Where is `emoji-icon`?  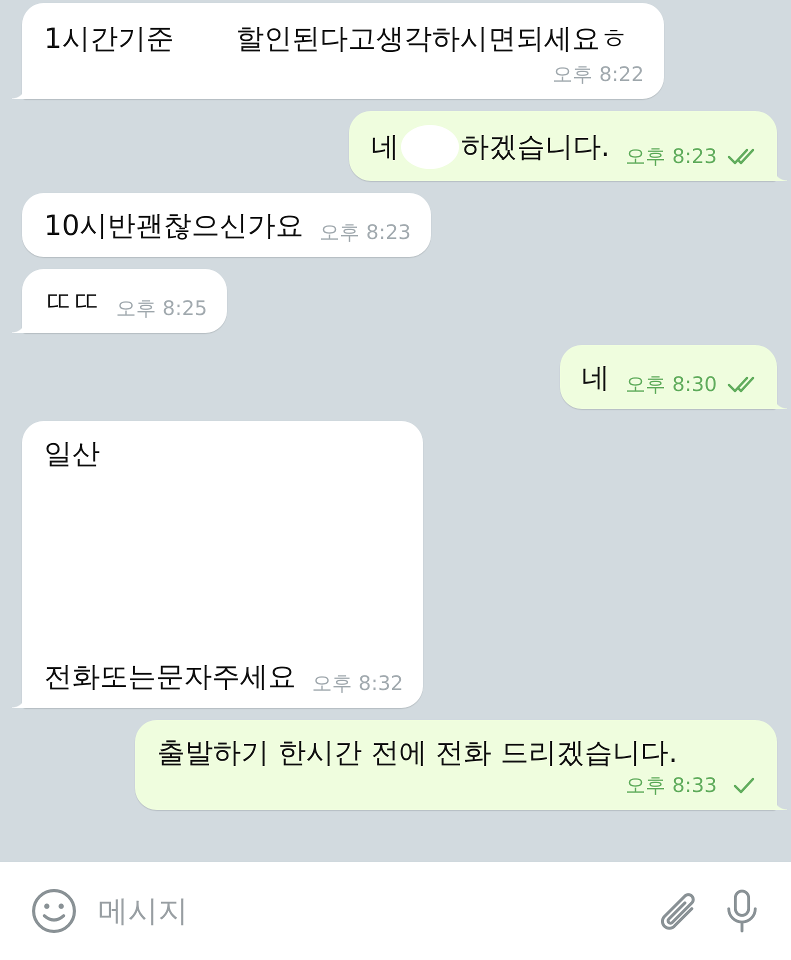 emoji-icon is located at coordinates (54, 911).